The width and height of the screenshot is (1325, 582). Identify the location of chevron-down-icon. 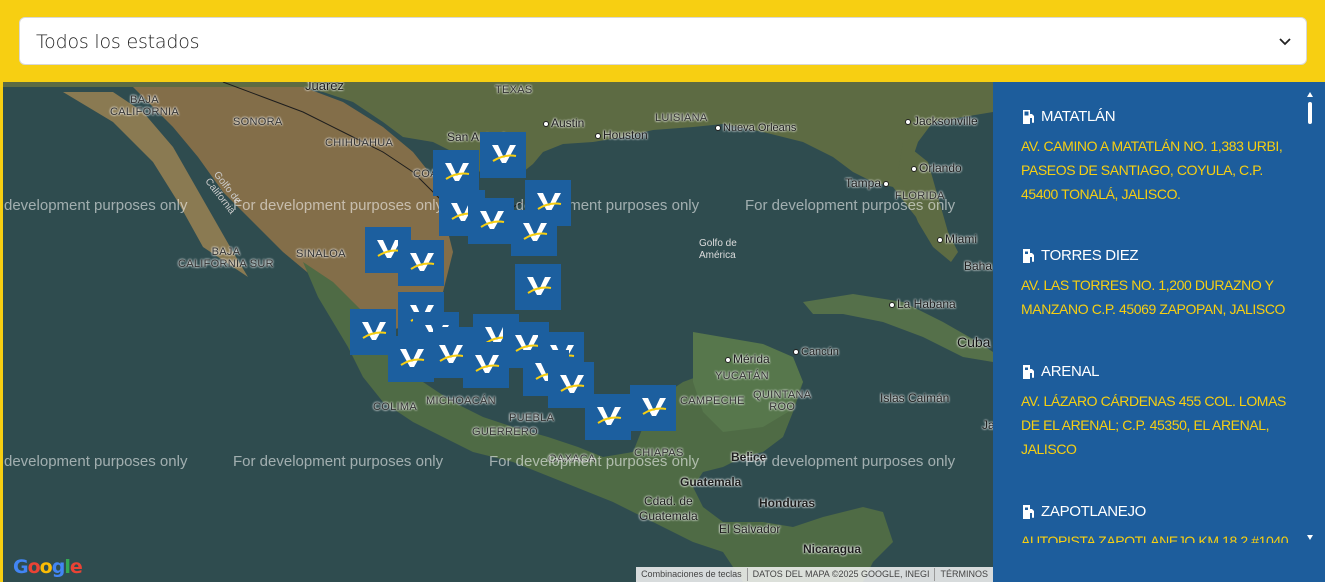
(1285, 42).